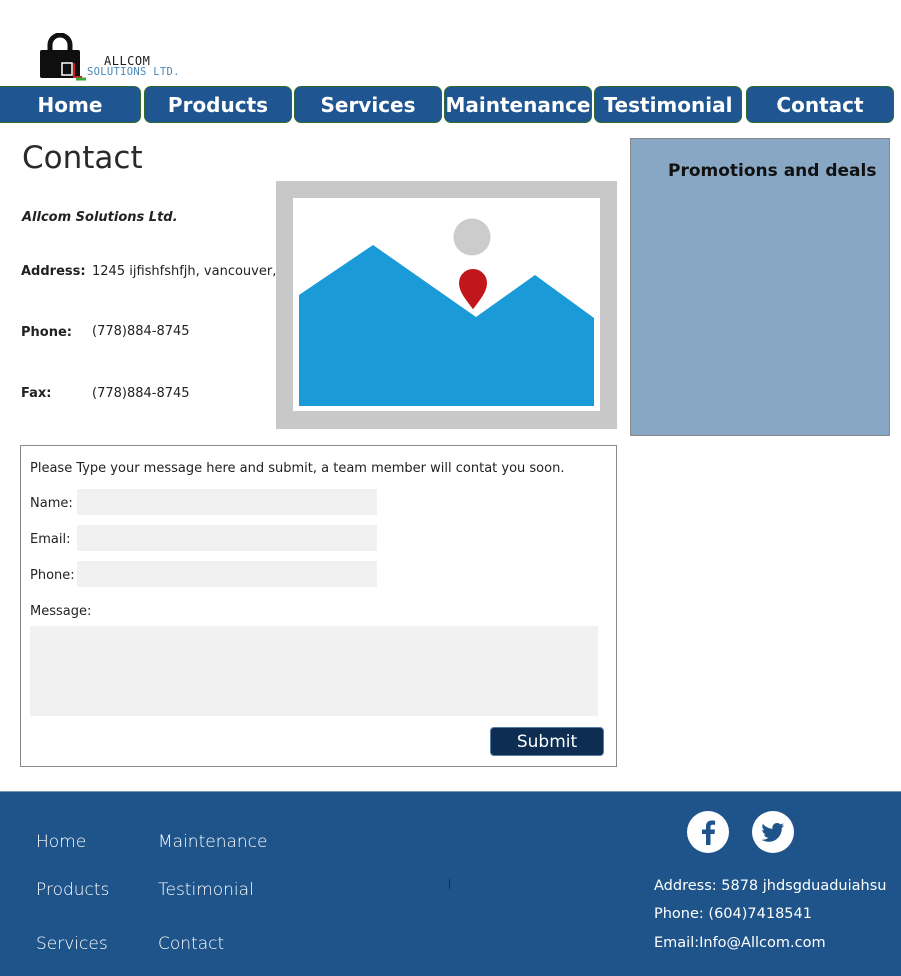 Image resolution: width=901 pixels, height=976 pixels. What do you see at coordinates (668, 104) in the screenshot?
I see `nav-testimonial: Testimonial` at bounding box center [668, 104].